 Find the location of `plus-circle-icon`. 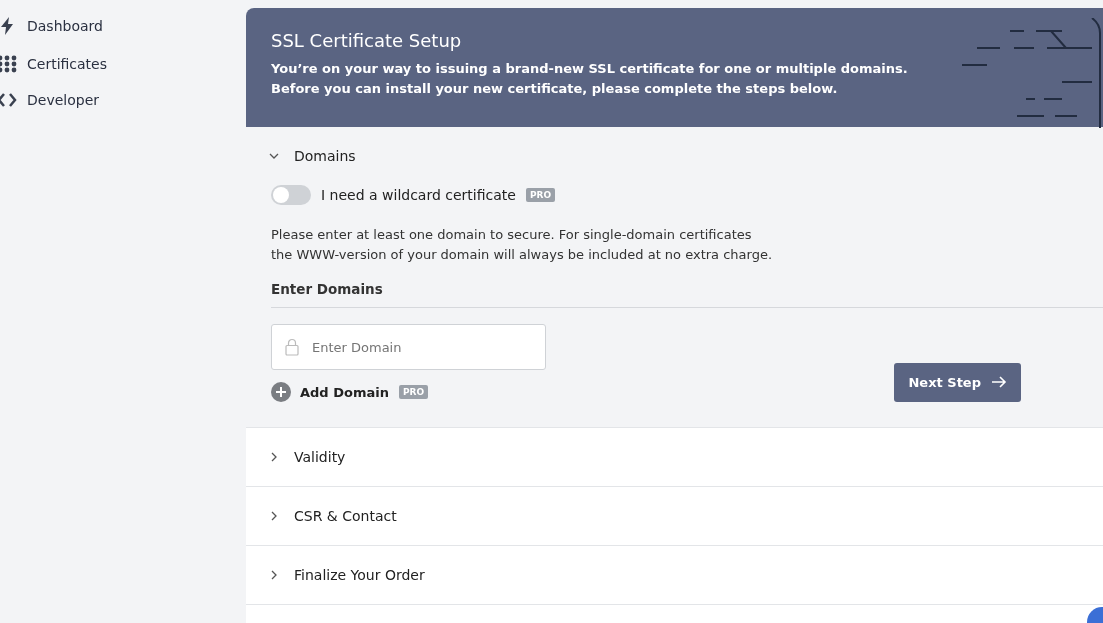

plus-circle-icon is located at coordinates (281, 392).